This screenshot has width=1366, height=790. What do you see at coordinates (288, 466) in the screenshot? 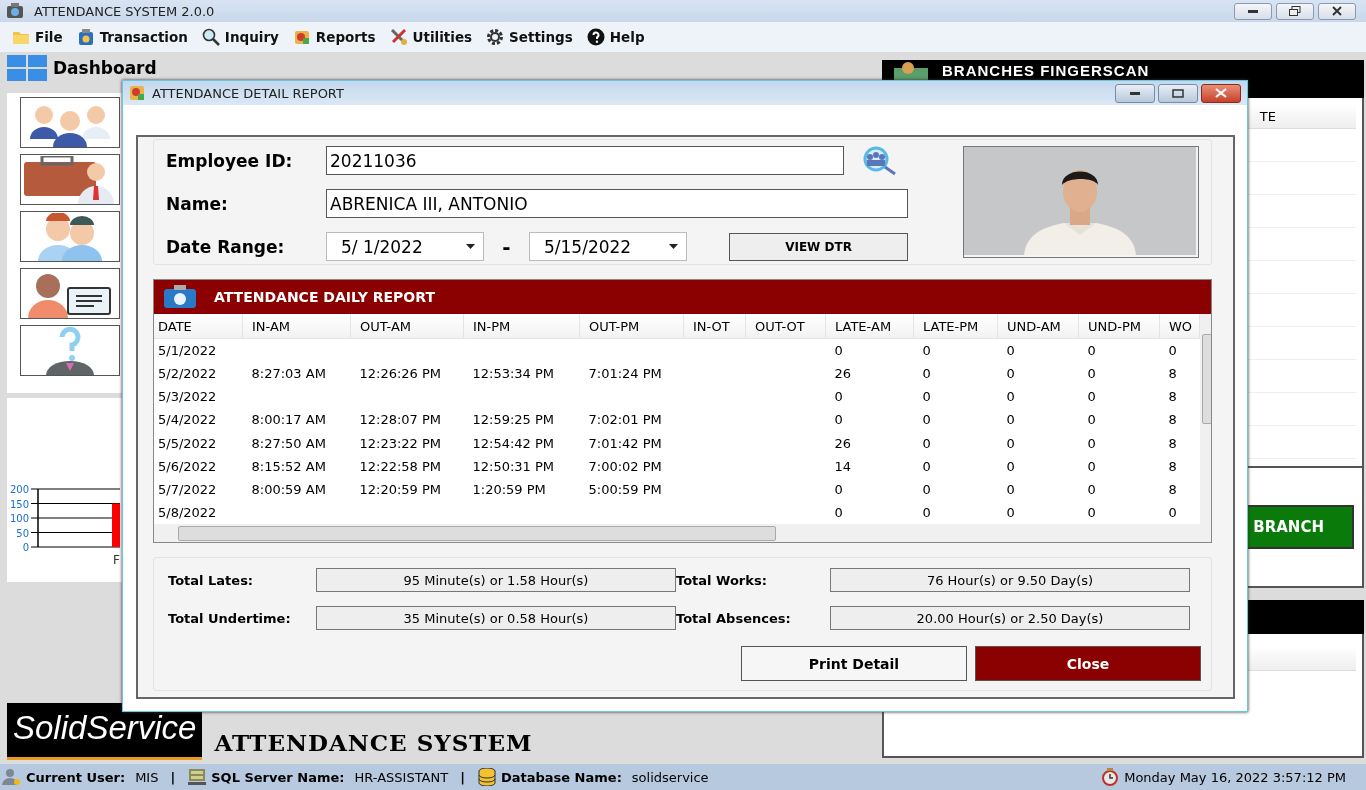
I see `table-cell: 8:15:52 AM` at bounding box center [288, 466].